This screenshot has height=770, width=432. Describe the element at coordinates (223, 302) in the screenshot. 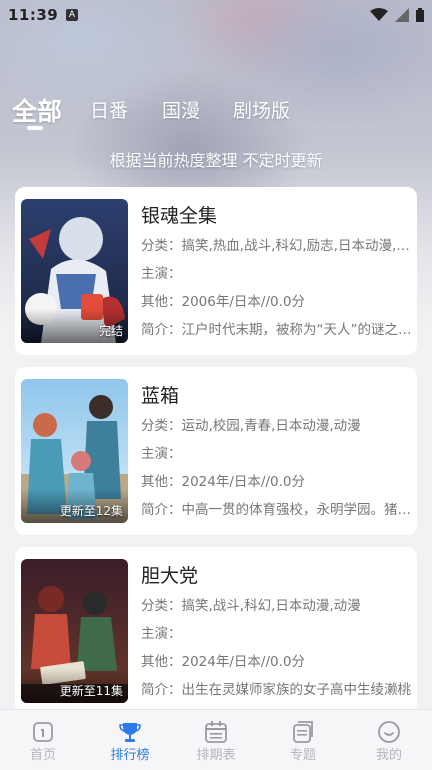

I see `anime-other: 其他：2006年/日本//0.0分` at that location.